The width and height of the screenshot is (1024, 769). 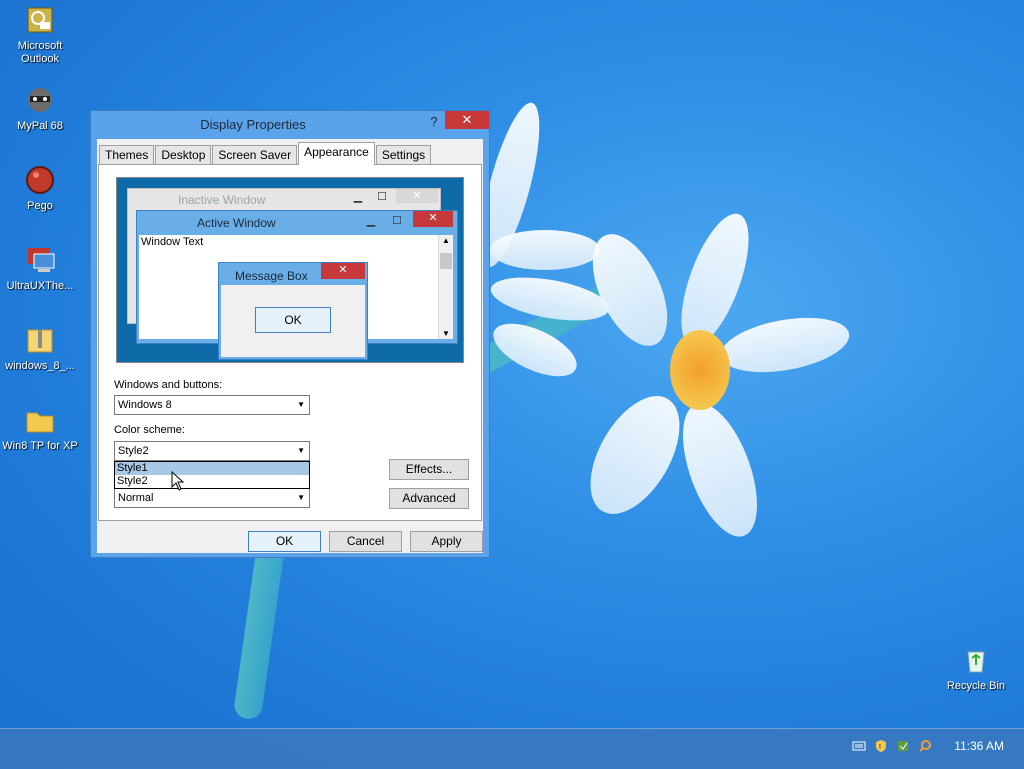 I want to click on color-scheme-select: Style2 ▼, so click(x=212, y=451).